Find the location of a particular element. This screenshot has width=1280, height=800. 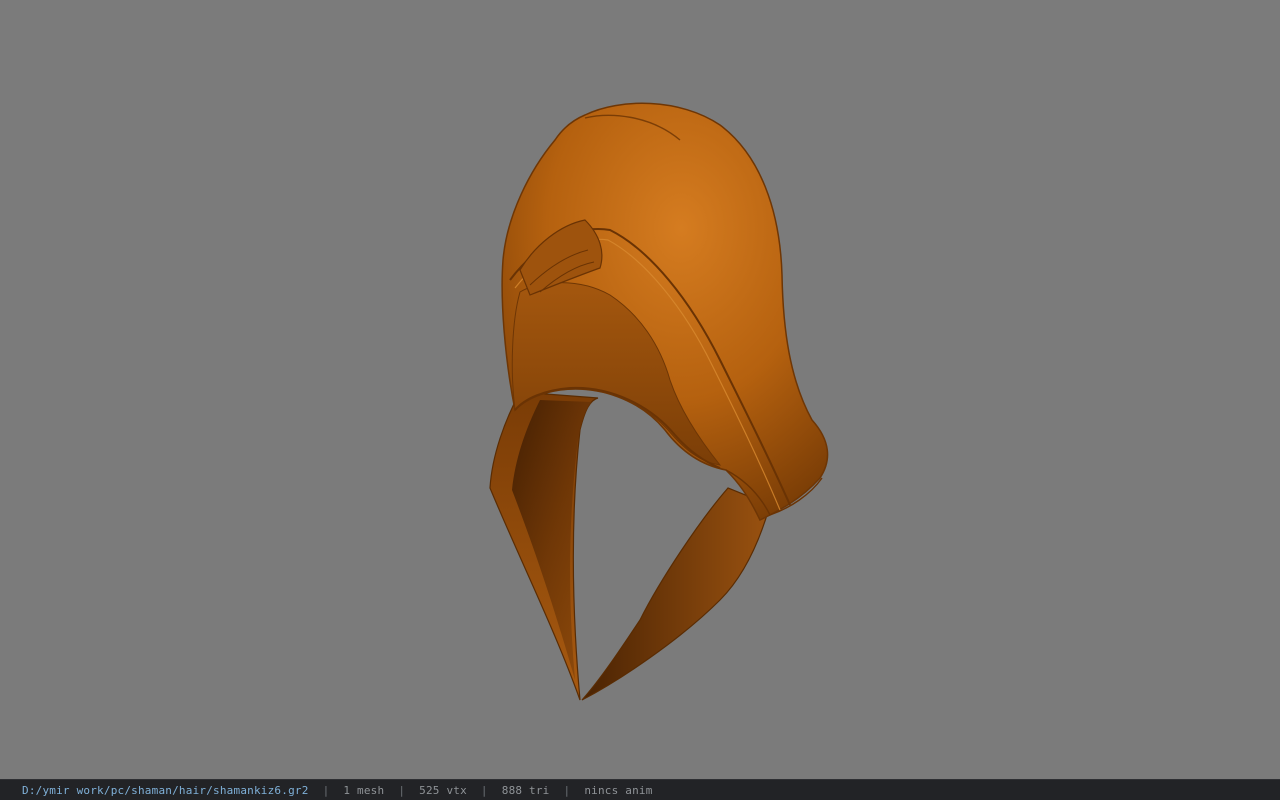

triangle-count: 888 tri is located at coordinates (525, 790).